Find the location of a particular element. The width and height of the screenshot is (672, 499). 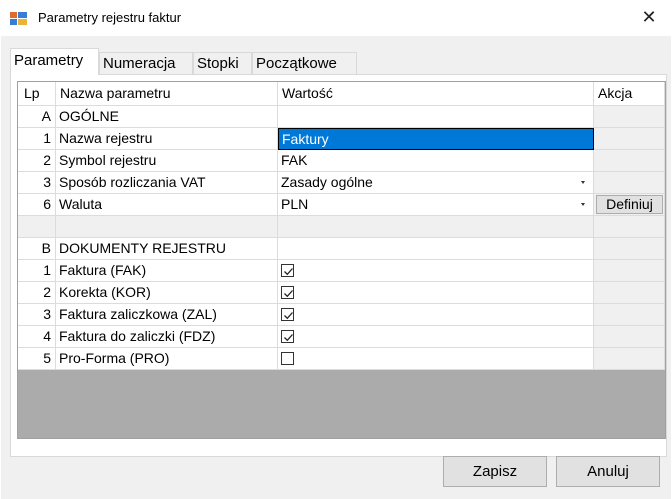

checkbox-fak is located at coordinates (287, 270).